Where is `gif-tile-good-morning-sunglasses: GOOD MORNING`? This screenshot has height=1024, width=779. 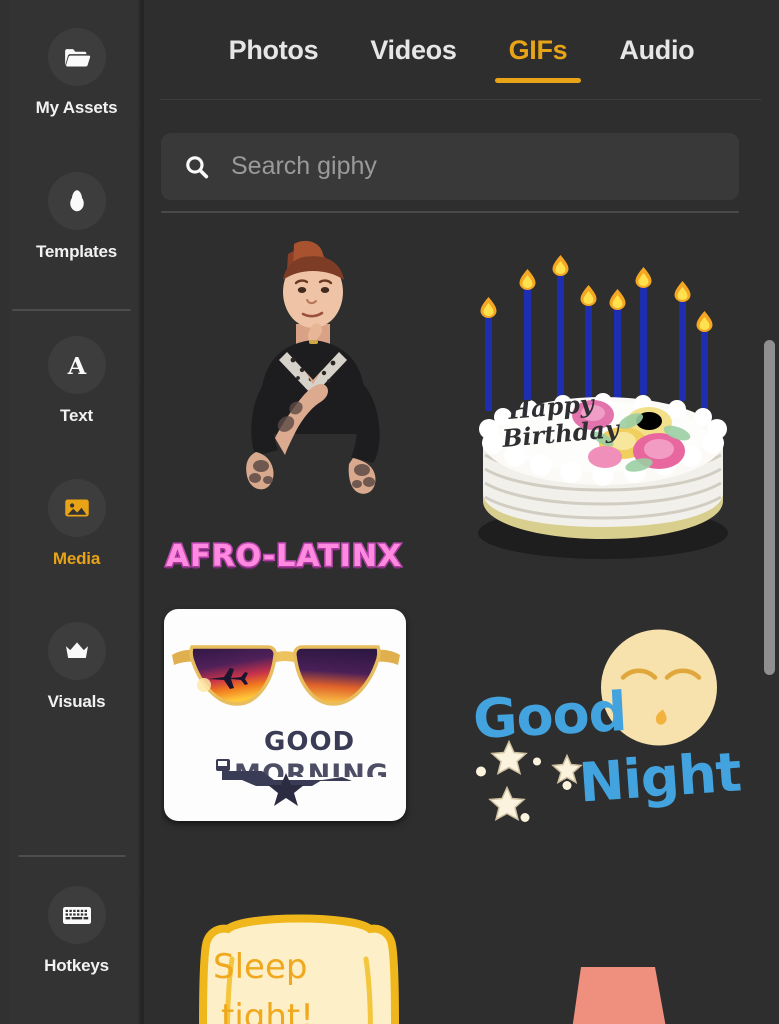
gif-tile-good-morning-sunglasses: GOOD MORNING is located at coordinates (301, 738).